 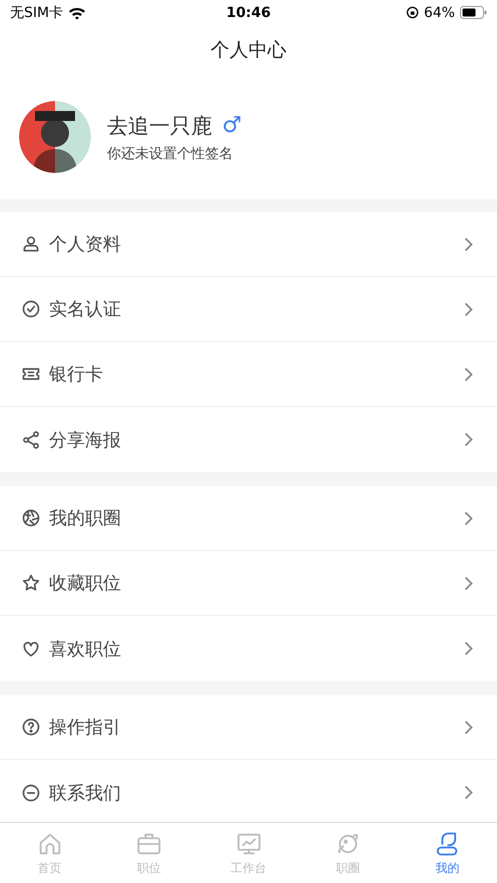 What do you see at coordinates (31, 583) in the screenshot?
I see `star-icon` at bounding box center [31, 583].